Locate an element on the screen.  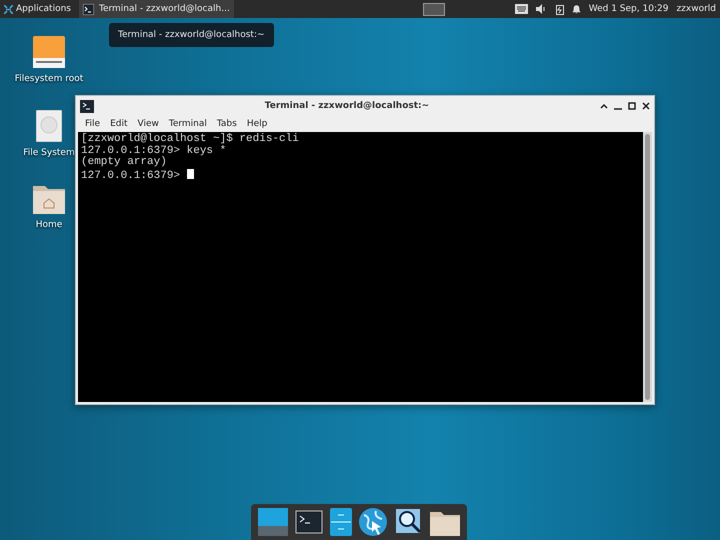
maximize-icon is located at coordinates (632, 106).